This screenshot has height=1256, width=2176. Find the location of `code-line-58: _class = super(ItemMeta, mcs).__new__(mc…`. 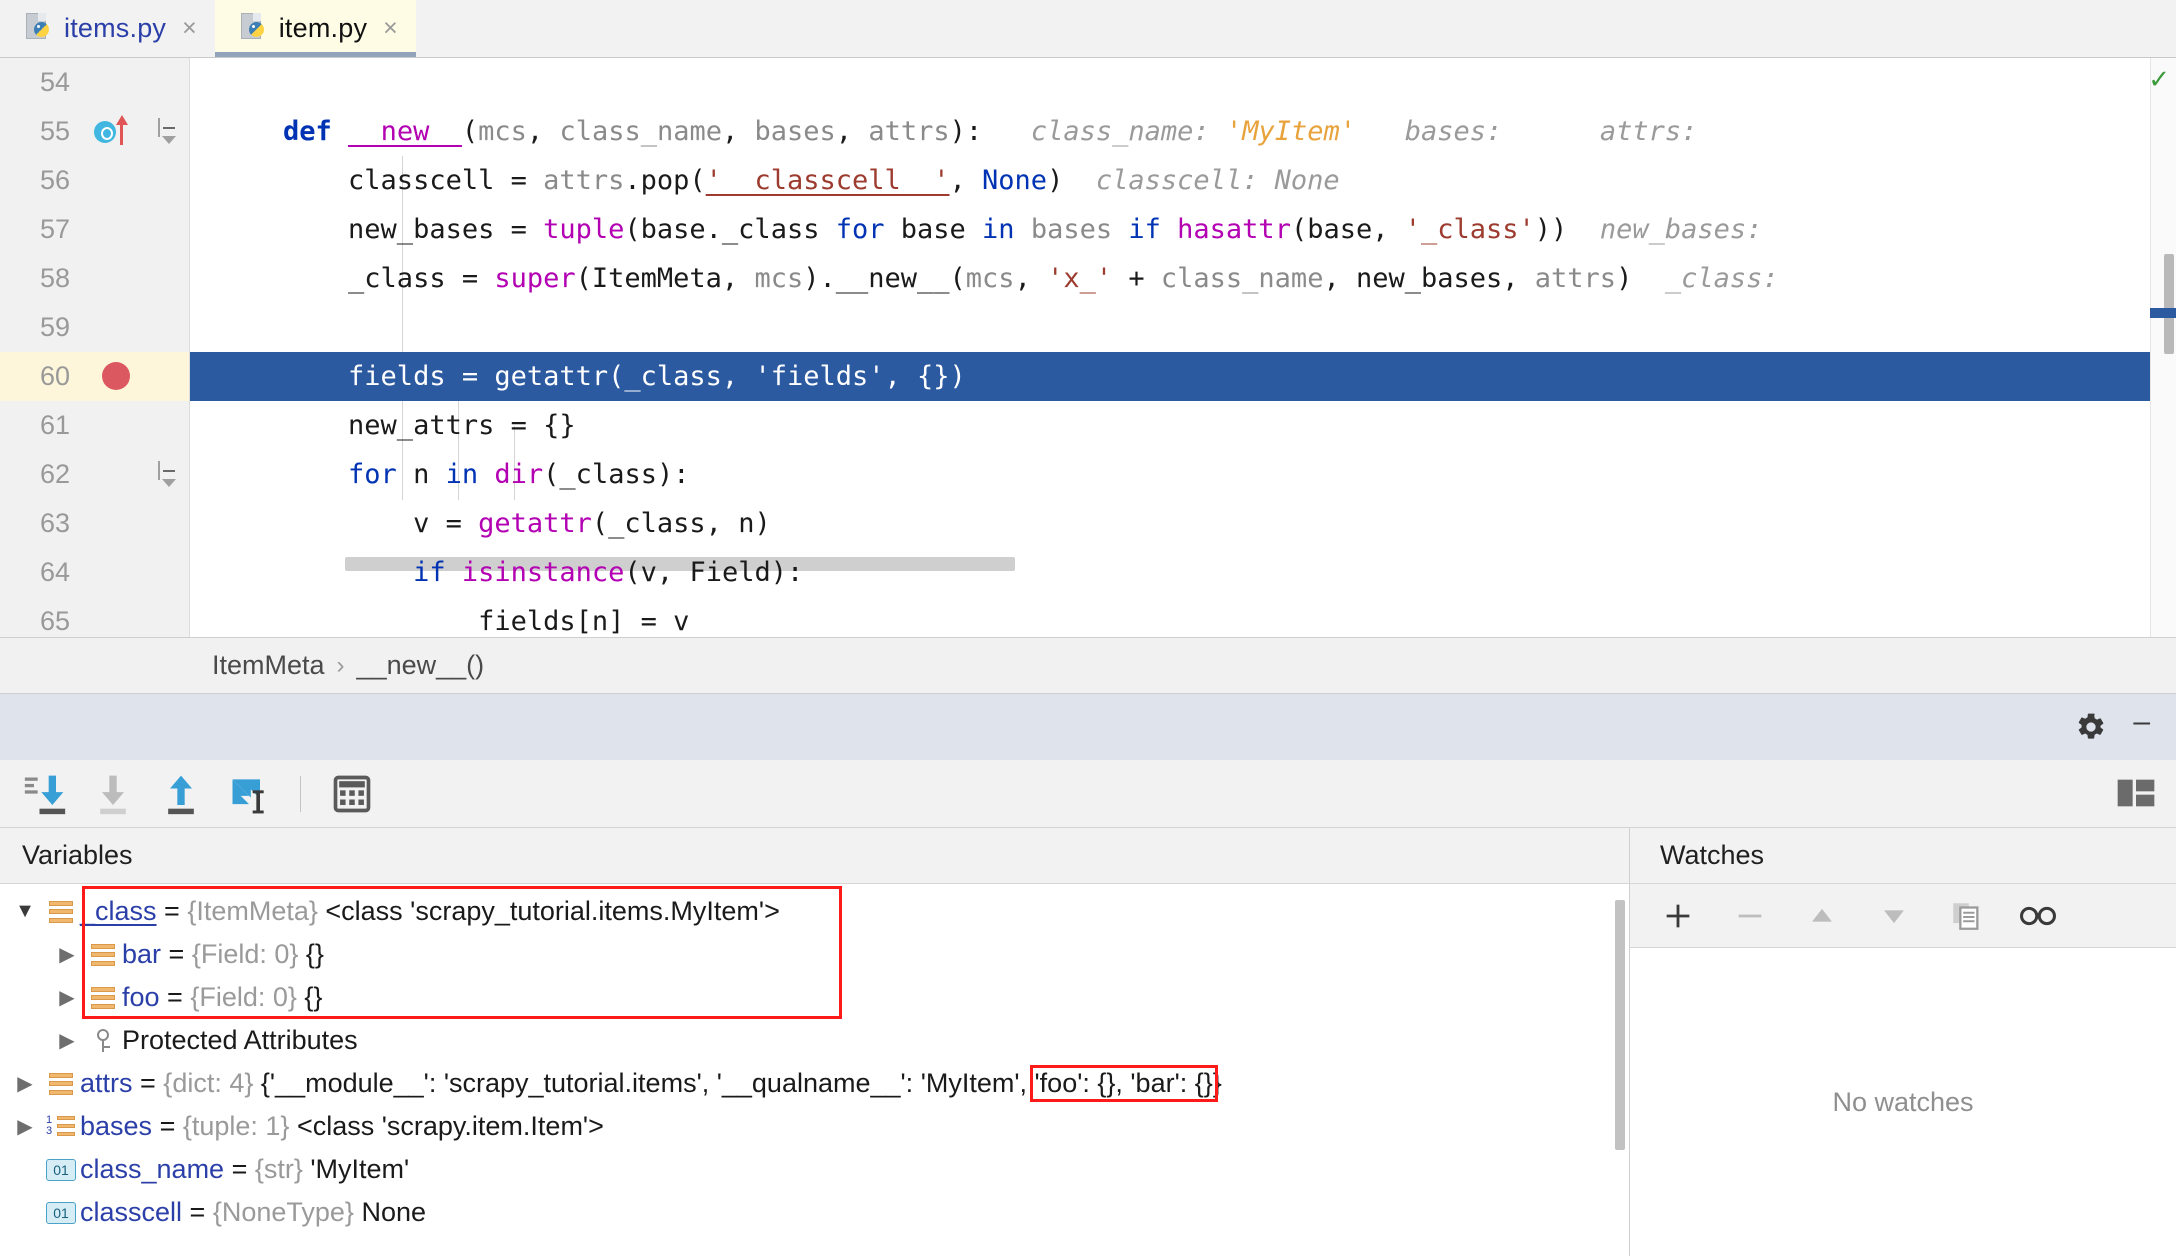

code-line-58: _class = super(ItemMeta, mcs).__new__(mc… is located at coordinates (1183, 278).